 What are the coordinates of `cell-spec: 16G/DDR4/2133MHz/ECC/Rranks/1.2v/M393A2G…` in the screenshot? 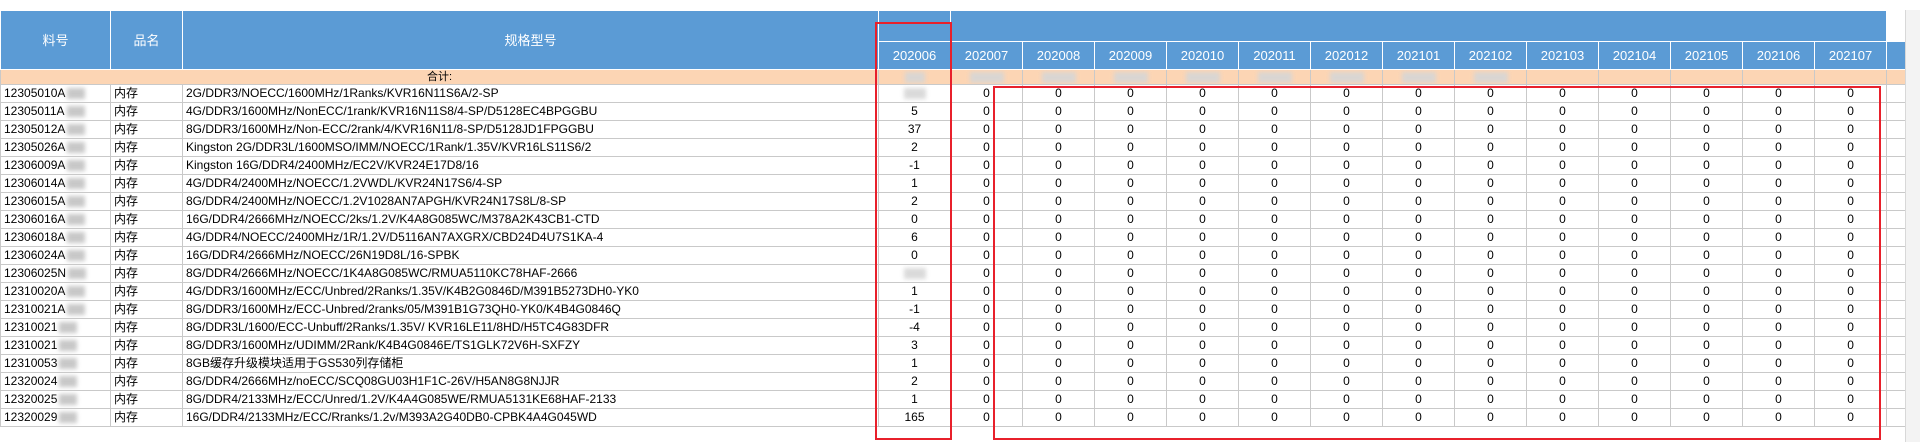 It's located at (530, 417).